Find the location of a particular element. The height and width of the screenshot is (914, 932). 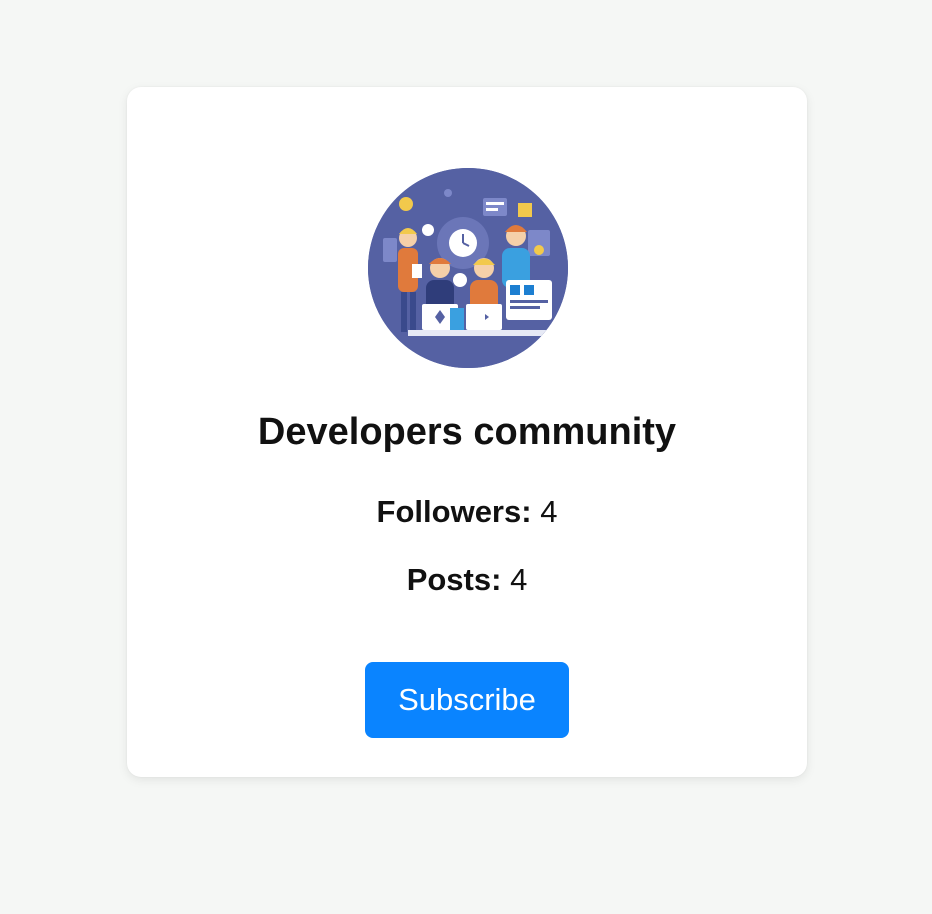

posts-count: 4 is located at coordinates (519, 579).